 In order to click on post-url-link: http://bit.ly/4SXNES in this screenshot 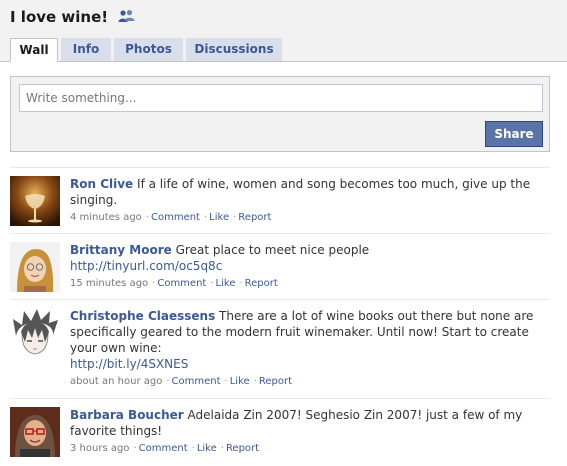, I will do `click(129, 364)`.